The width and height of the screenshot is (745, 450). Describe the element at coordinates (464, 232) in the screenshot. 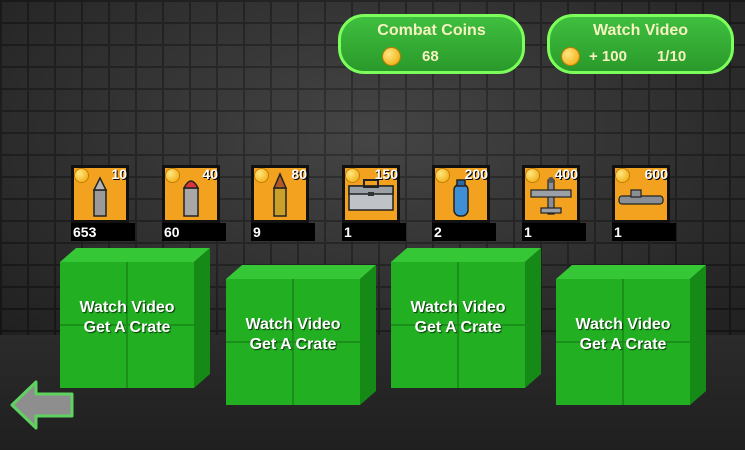

I see `item-count: 2` at that location.